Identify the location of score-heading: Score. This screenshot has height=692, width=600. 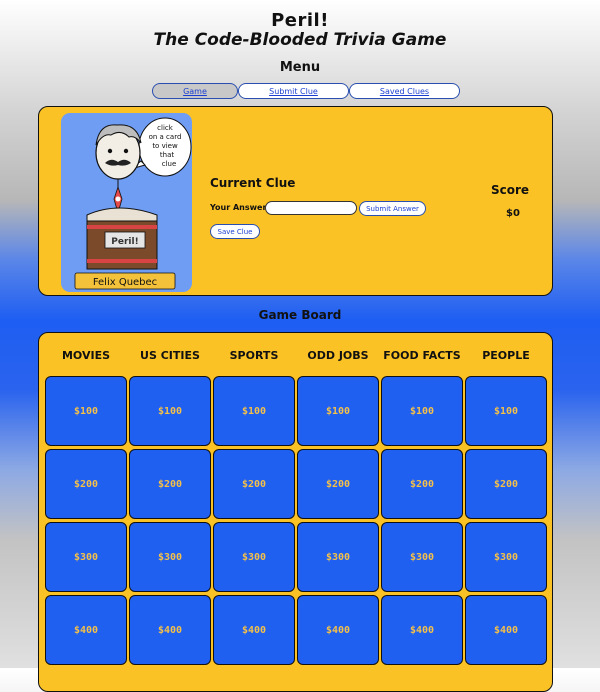
(510, 190).